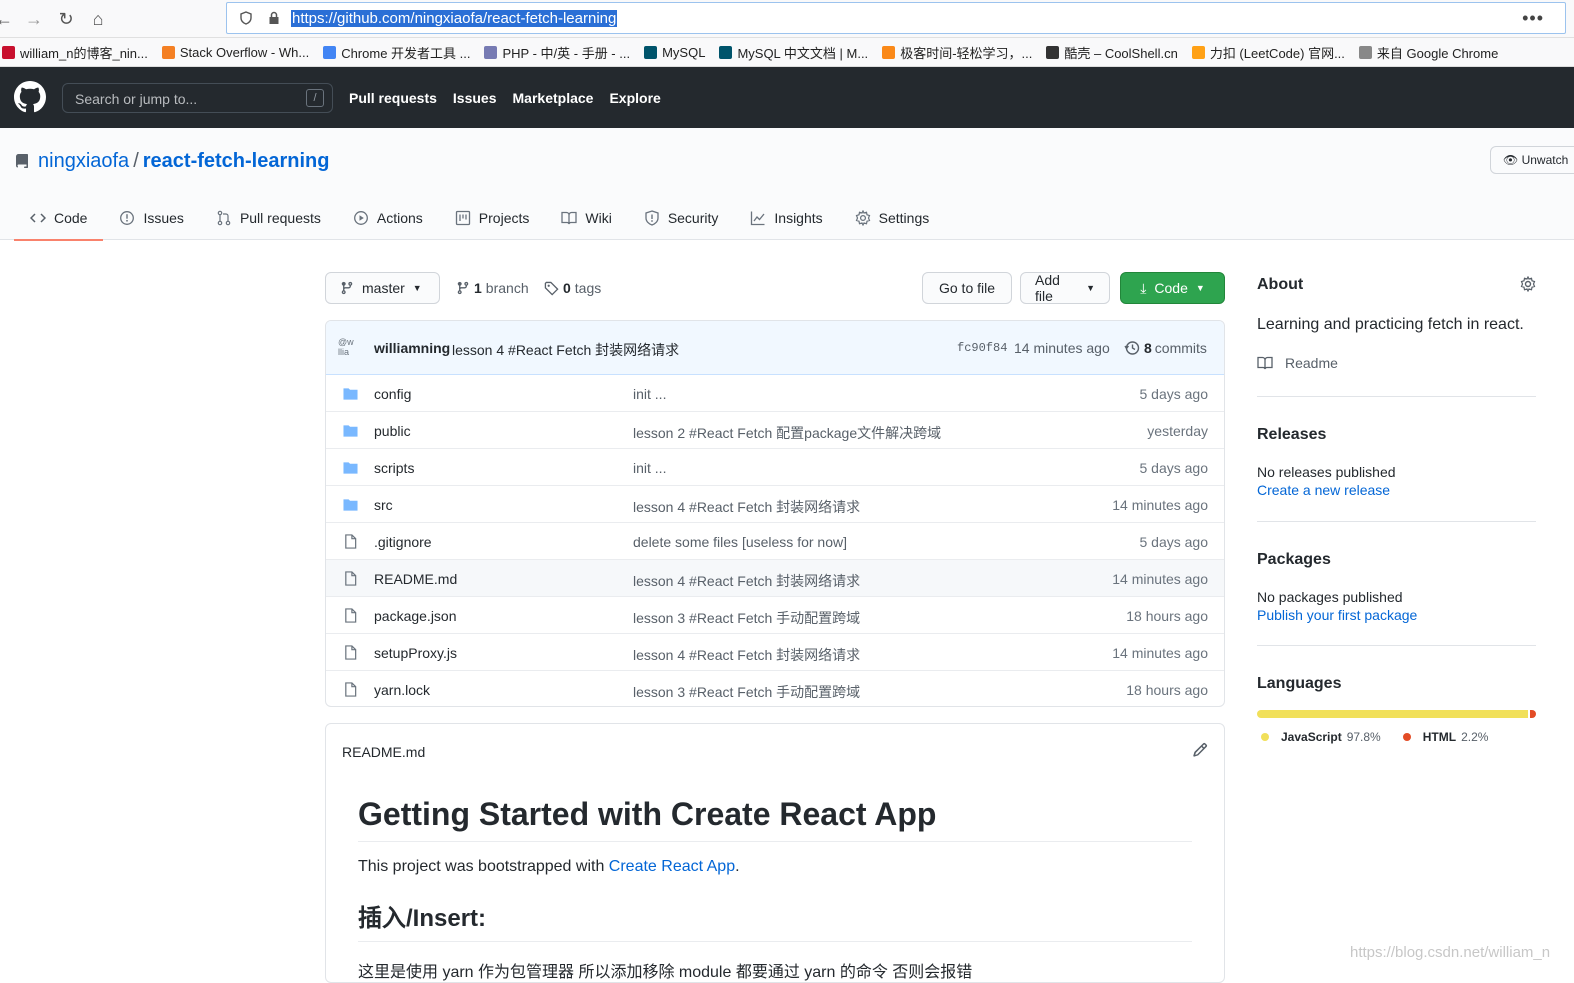  Describe the element at coordinates (1396, 560) in the screenshot. I see `packages-title: Packages` at that location.